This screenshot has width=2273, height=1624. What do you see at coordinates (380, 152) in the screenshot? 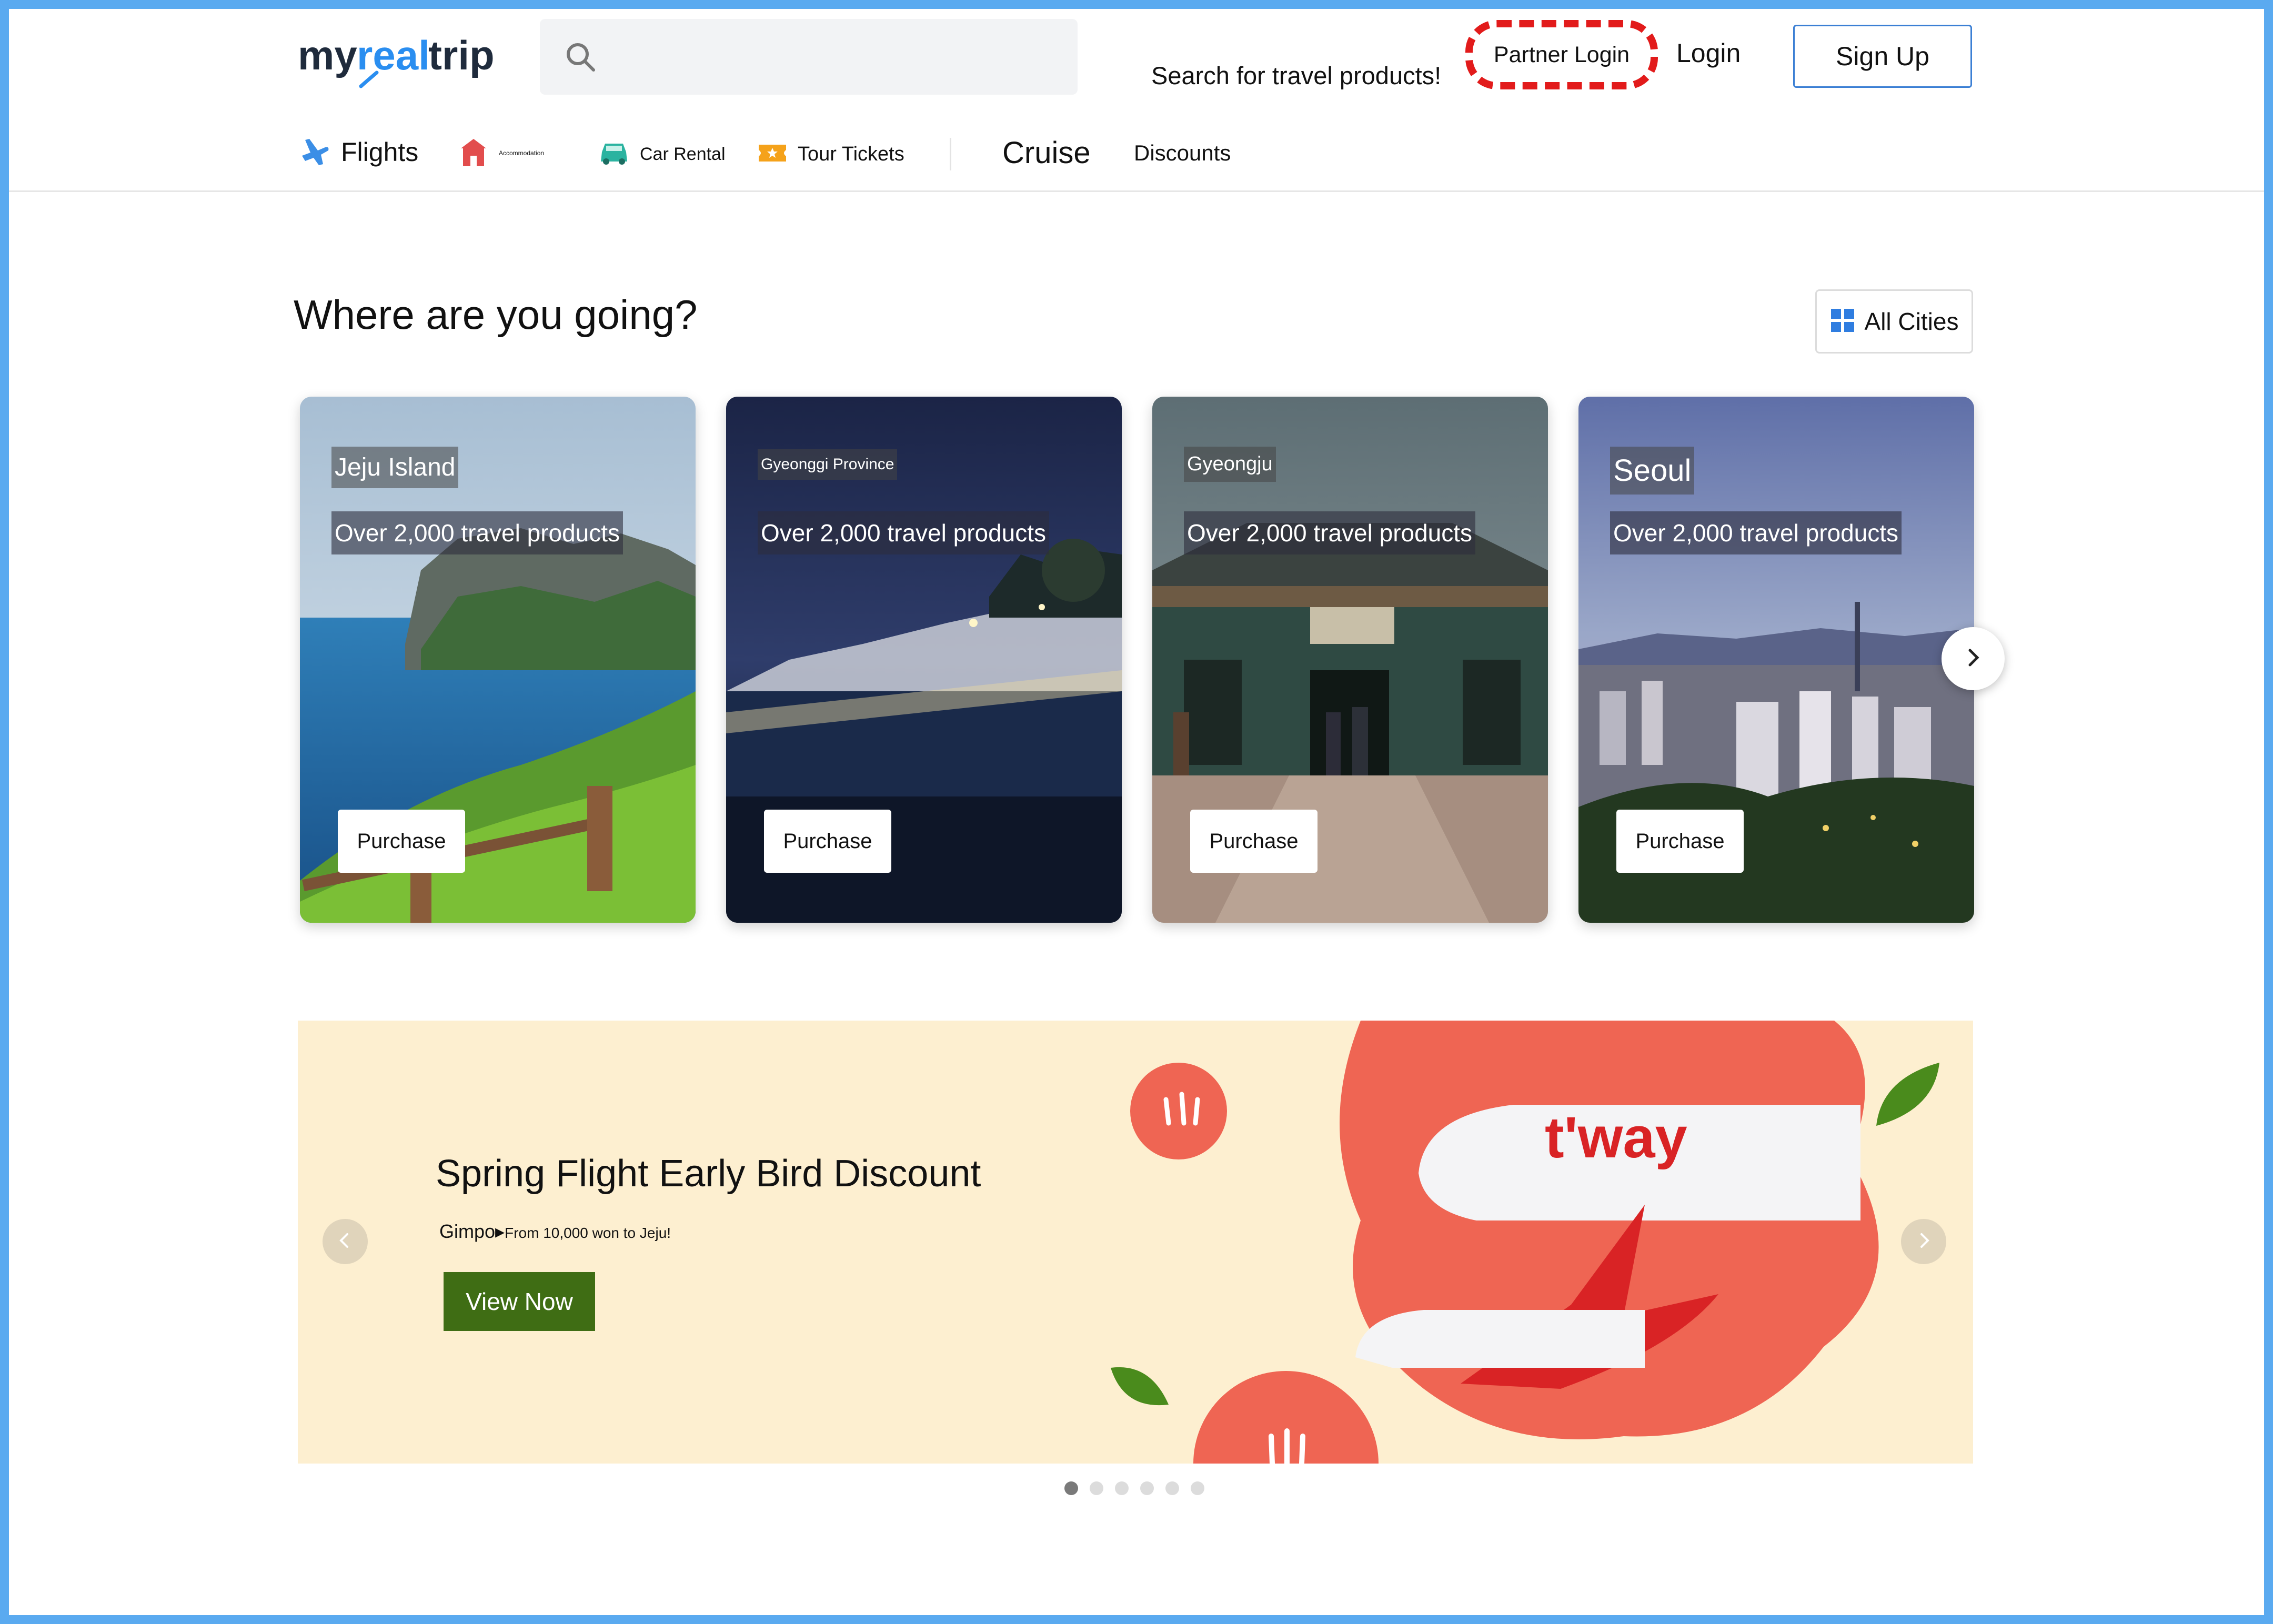
I see `nav-flights-label: Flights` at bounding box center [380, 152].